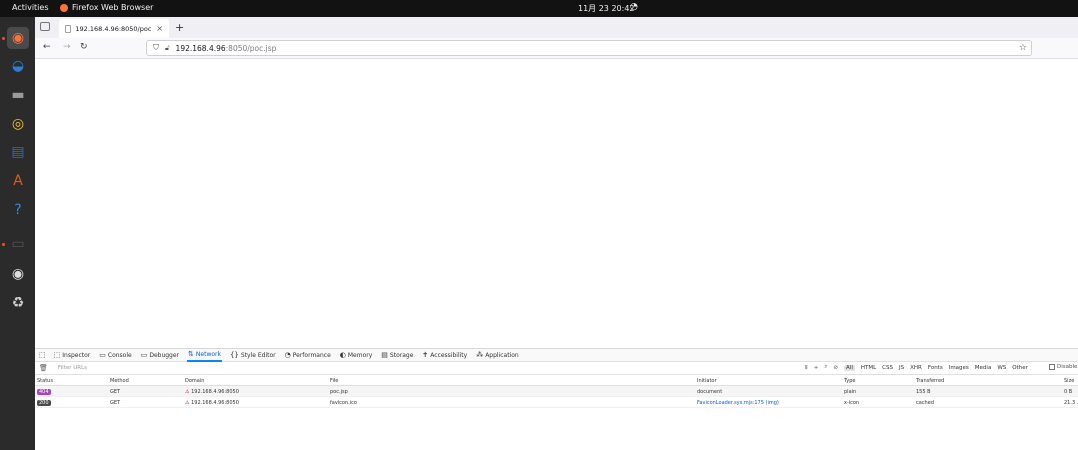 The width and height of the screenshot is (1078, 450). What do you see at coordinates (634, 7) in the screenshot?
I see `recording-indicator-icon: ◔` at bounding box center [634, 7].